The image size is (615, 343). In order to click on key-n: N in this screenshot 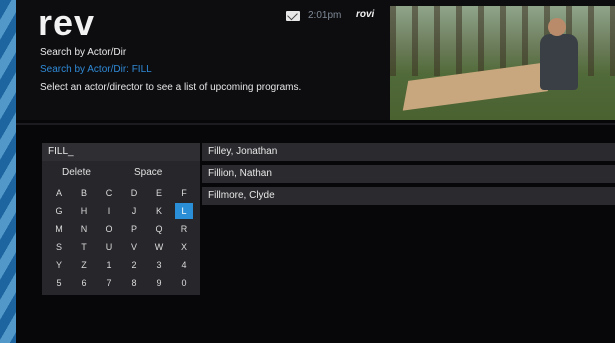, I will do `click(84, 229)`.